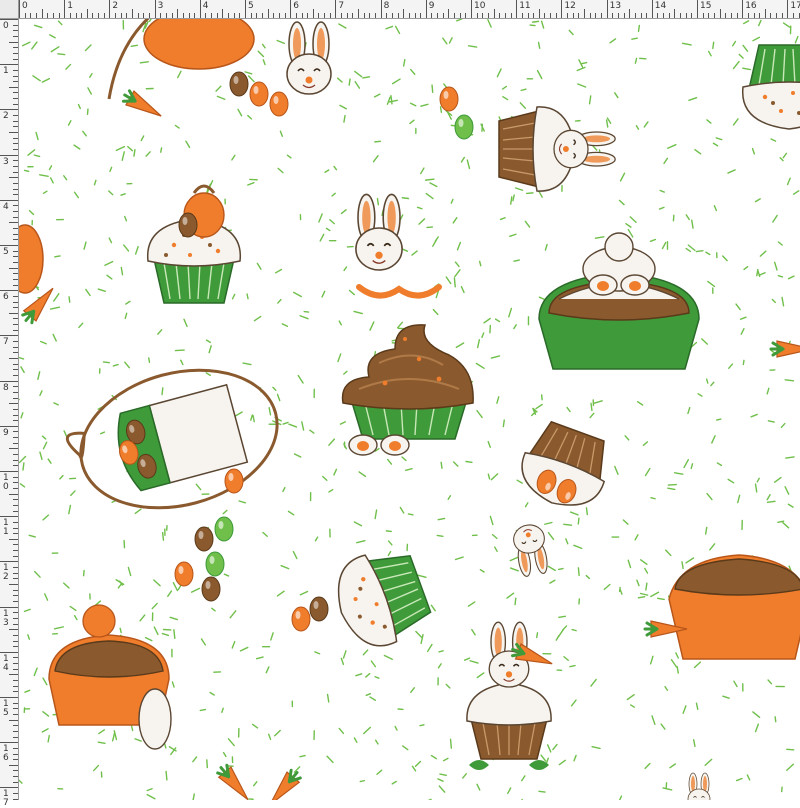 The image size is (800, 808). What do you see at coordinates (283, 783) in the screenshot?
I see `carrot-icon` at bounding box center [283, 783].